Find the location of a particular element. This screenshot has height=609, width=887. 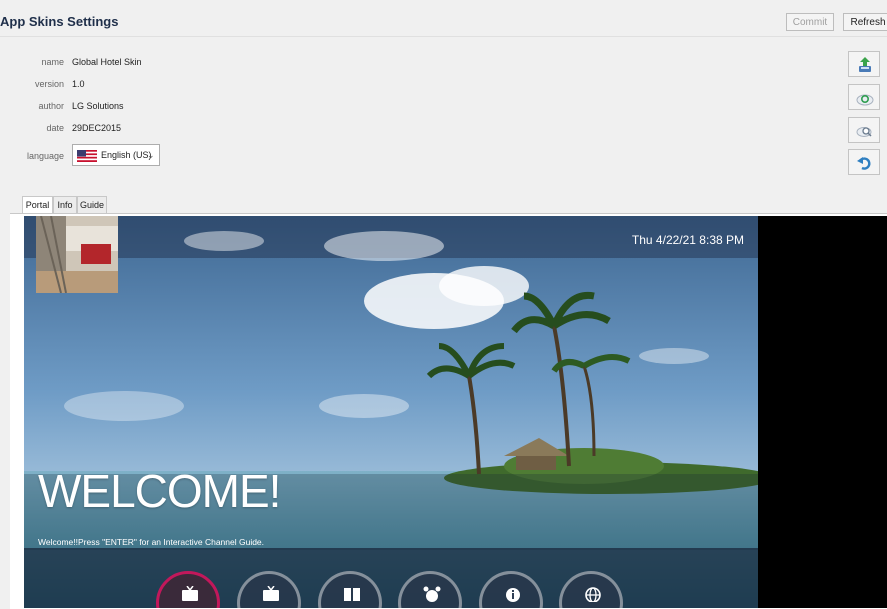

upload-button is located at coordinates (864, 64).